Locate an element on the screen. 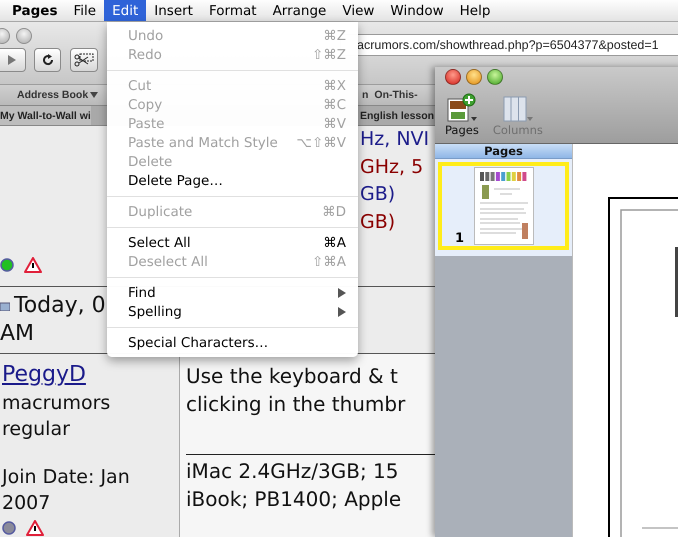 The width and height of the screenshot is (678, 537). post-time: AM is located at coordinates (17, 334).